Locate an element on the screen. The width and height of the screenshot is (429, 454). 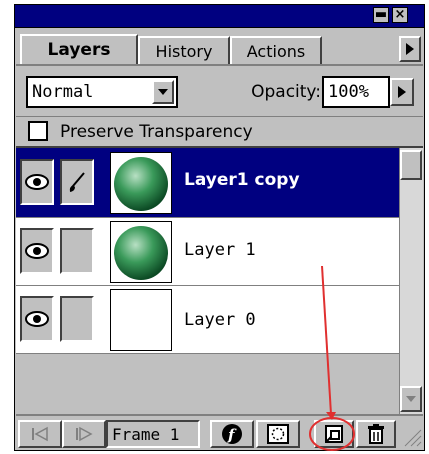
add-mask-button is located at coordinates (278, 434).